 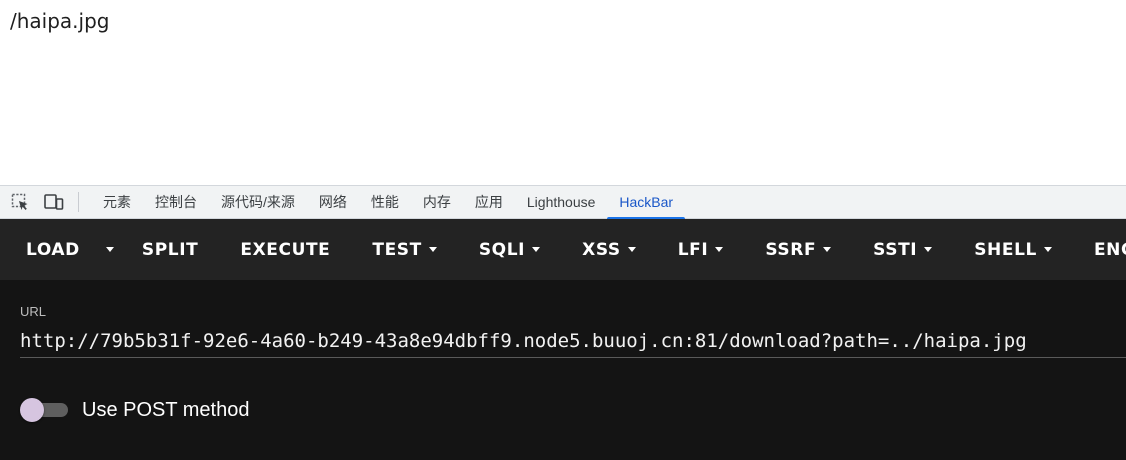 I want to click on sqli-menu-button: SQLI, so click(x=509, y=249).